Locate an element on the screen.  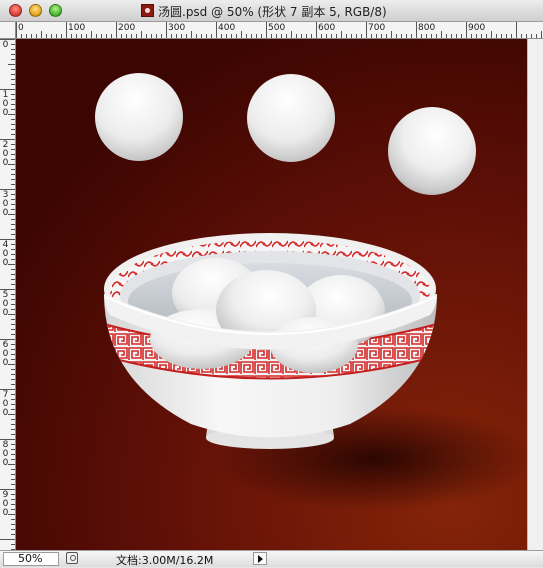
window-title: 汤圆.psd @ 50% (形状 7 副本 5, RGB/8) is located at coordinates (272, 12).